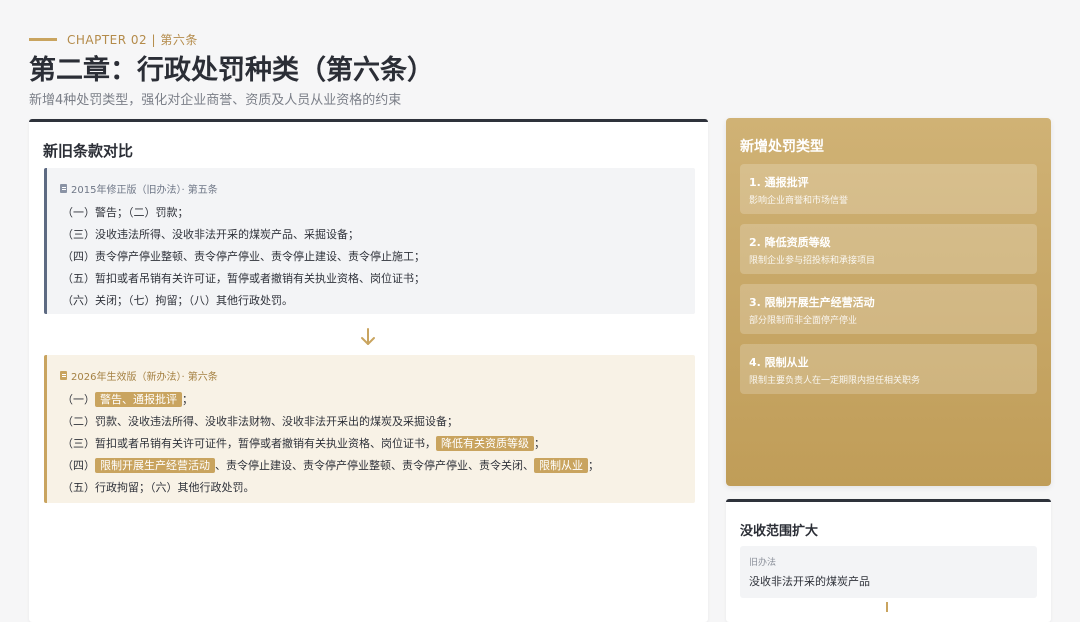 This screenshot has width=1080, height=622. What do you see at coordinates (790, 242) in the screenshot?
I see `new-type-title: 2. 降低资质等级` at bounding box center [790, 242].